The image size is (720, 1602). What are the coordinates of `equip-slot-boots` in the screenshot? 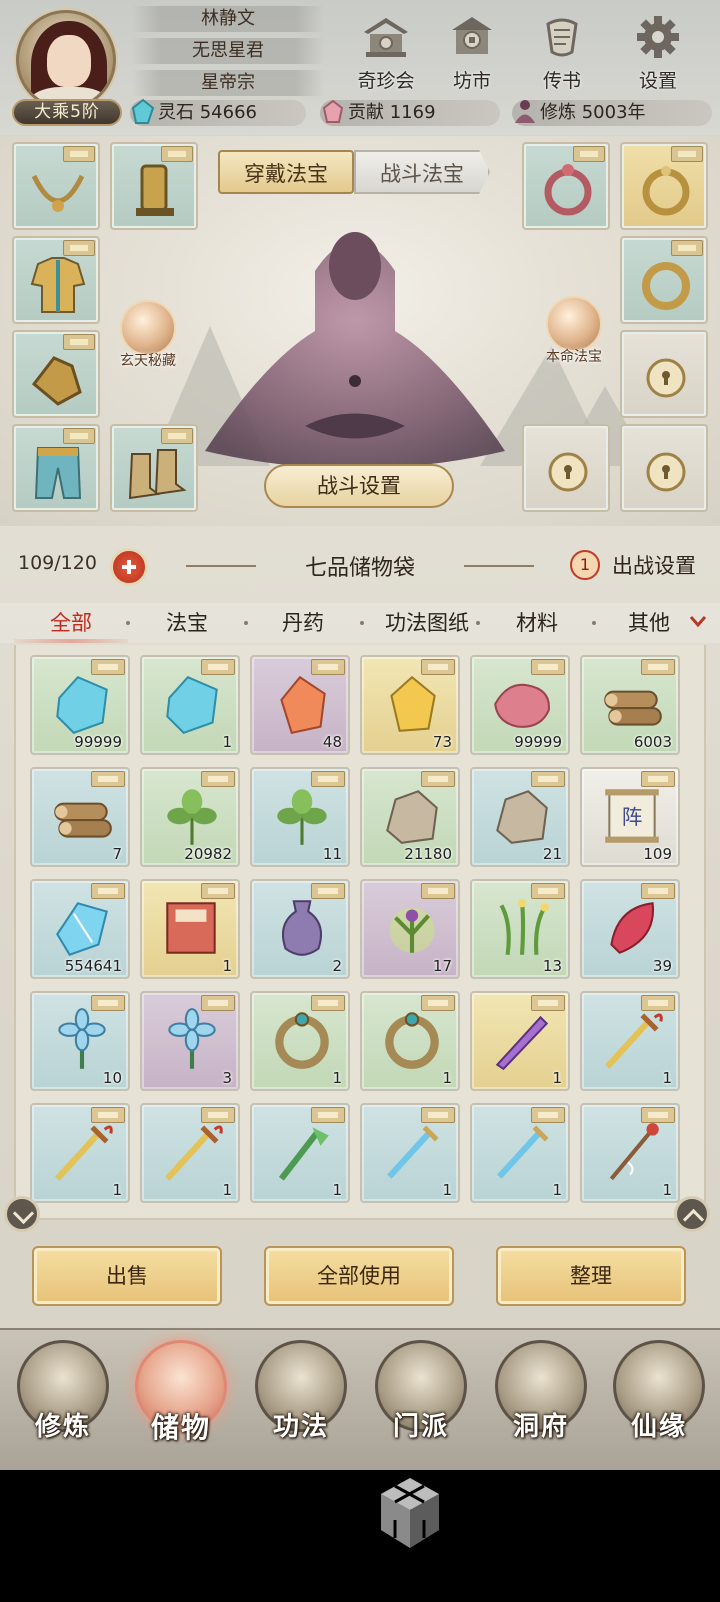 It's located at (154, 468).